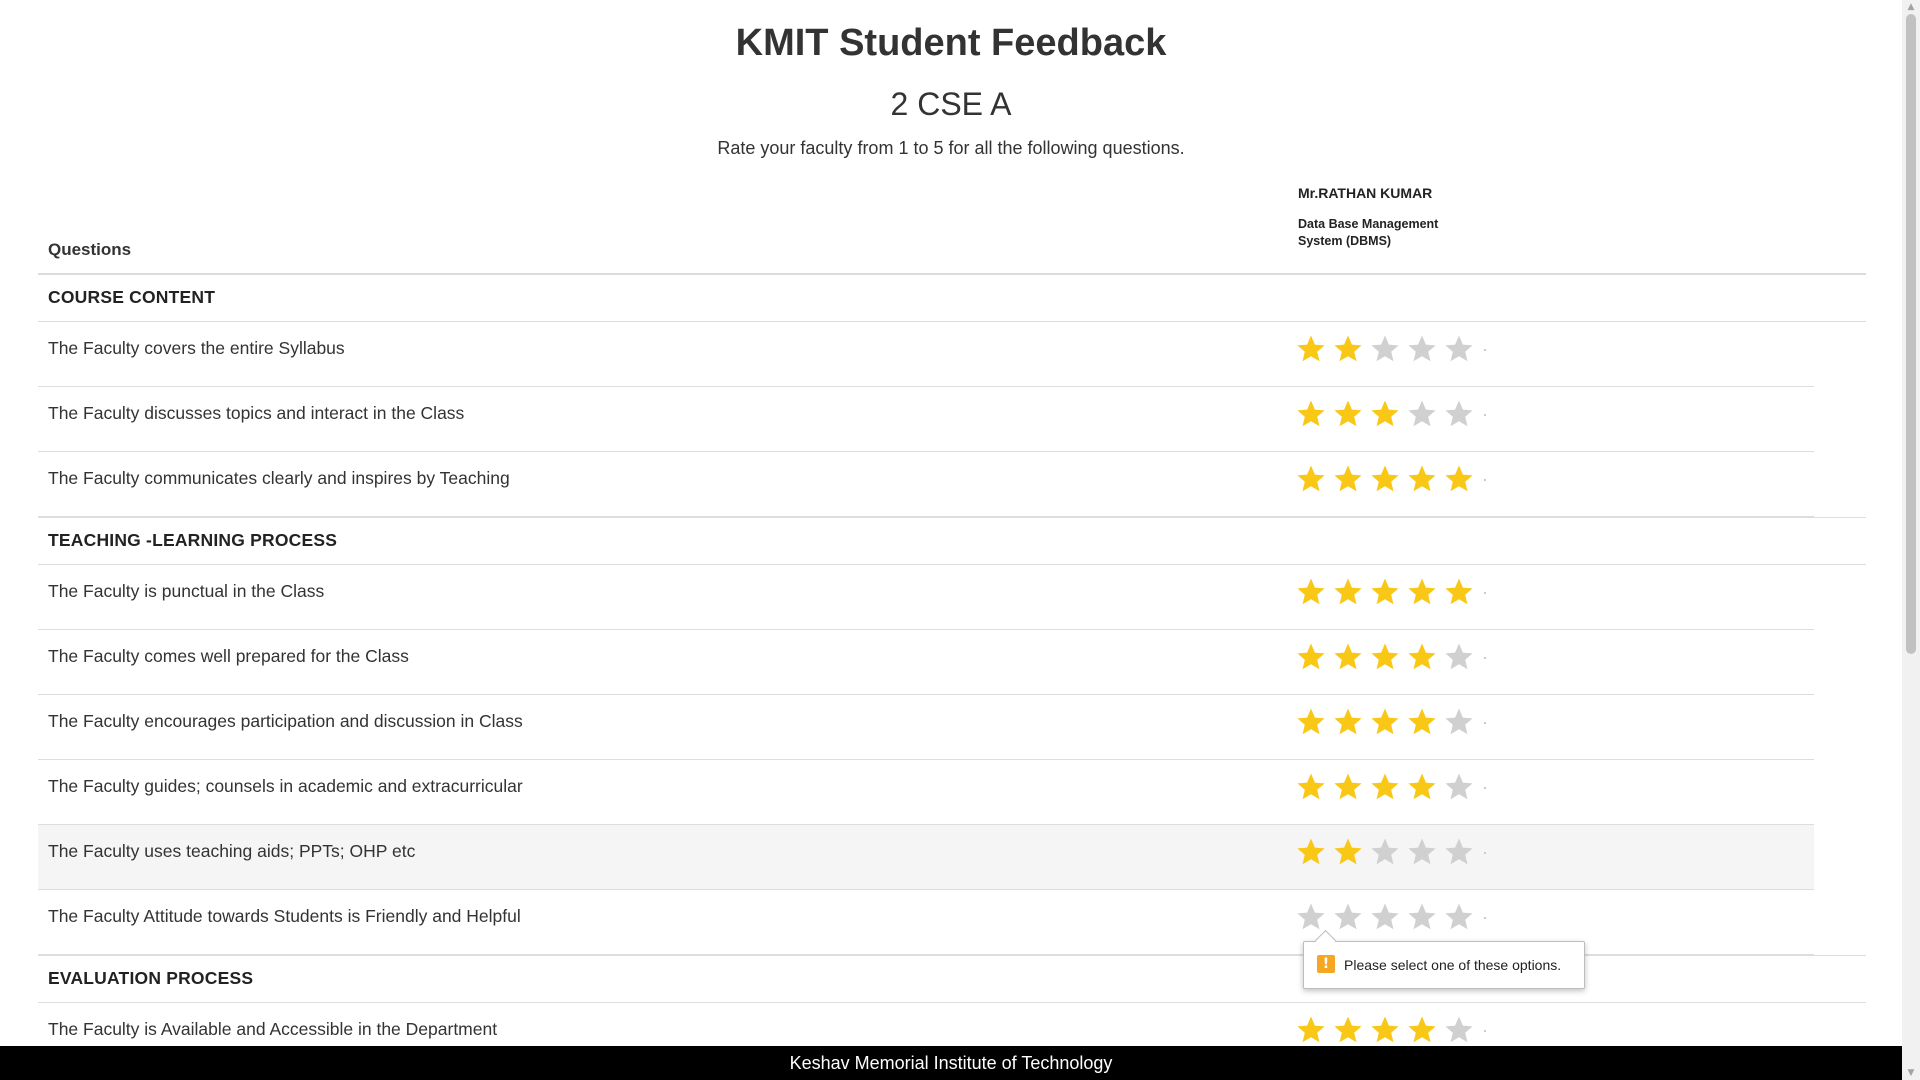 Image resolution: width=1920 pixels, height=1080 pixels. Describe the element at coordinates (952, 979) in the screenshot. I see `category-row: EVALUATION PROCESS` at that location.